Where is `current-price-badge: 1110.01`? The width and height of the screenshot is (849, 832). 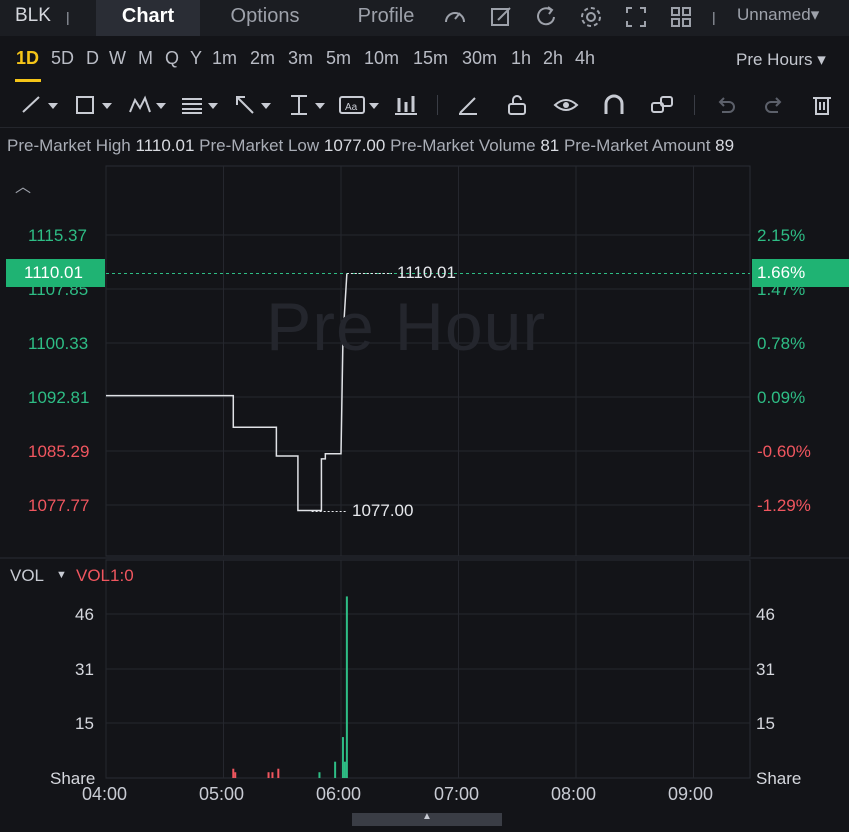
current-price-badge: 1110.01 is located at coordinates (55, 273).